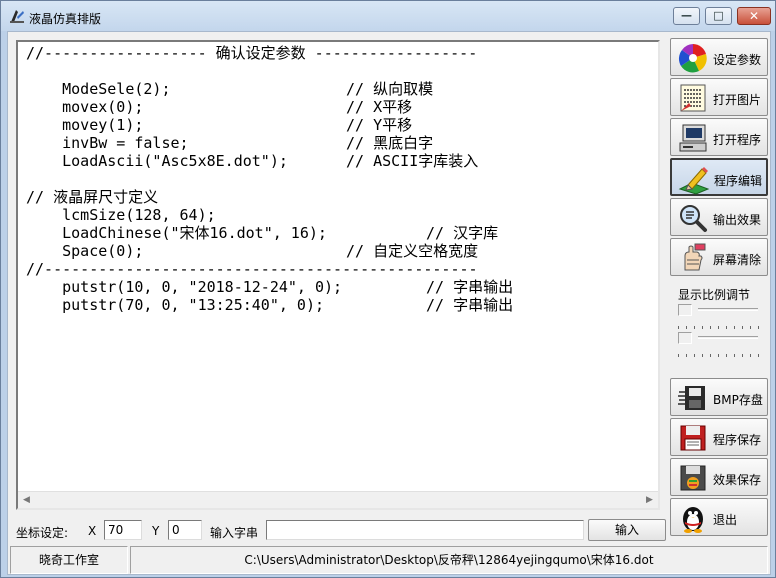 This screenshot has width=776, height=578. I want to click on code-part: putstr(10, 0, "2018-12-24", 0);, so click(184, 287).